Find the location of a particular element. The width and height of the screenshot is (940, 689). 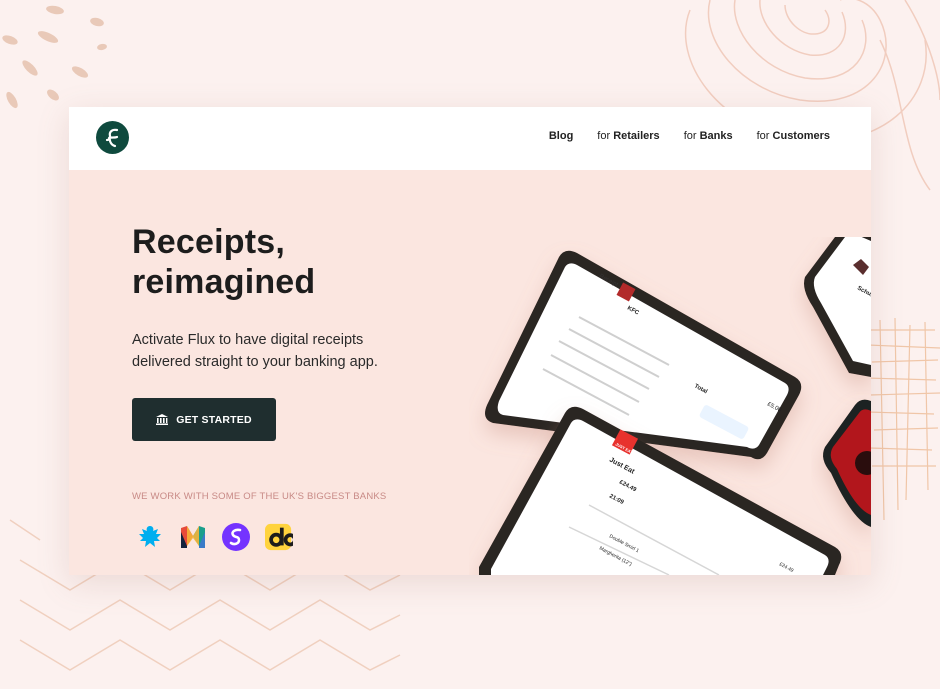

get-started-button: GET STARTED is located at coordinates (204, 419).